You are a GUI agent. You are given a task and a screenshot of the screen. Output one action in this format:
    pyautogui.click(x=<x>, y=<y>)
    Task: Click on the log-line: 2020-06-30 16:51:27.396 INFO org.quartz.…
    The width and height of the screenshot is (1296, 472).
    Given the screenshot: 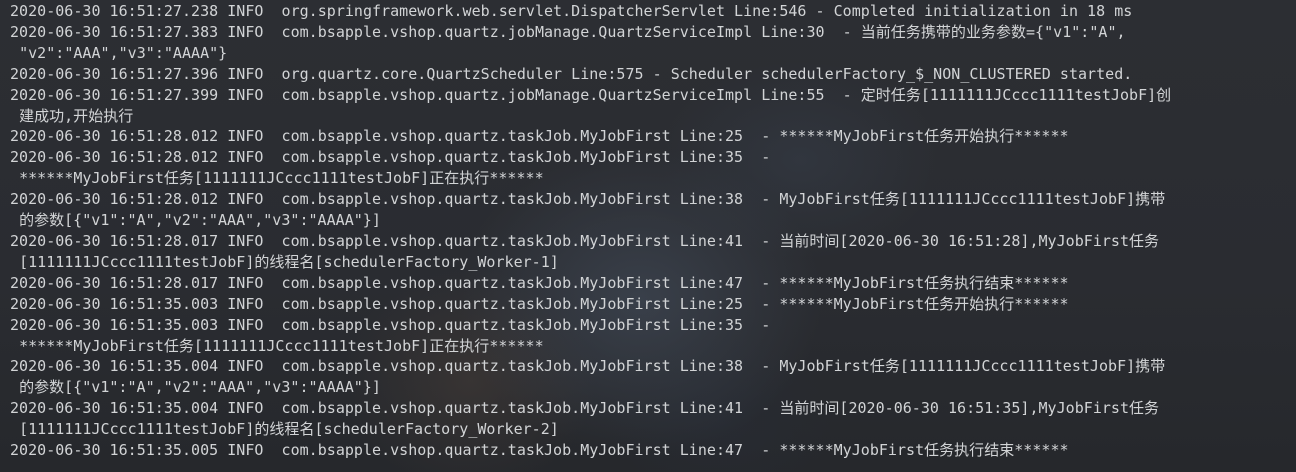 What is the action you would take?
    pyautogui.click(x=571, y=73)
    